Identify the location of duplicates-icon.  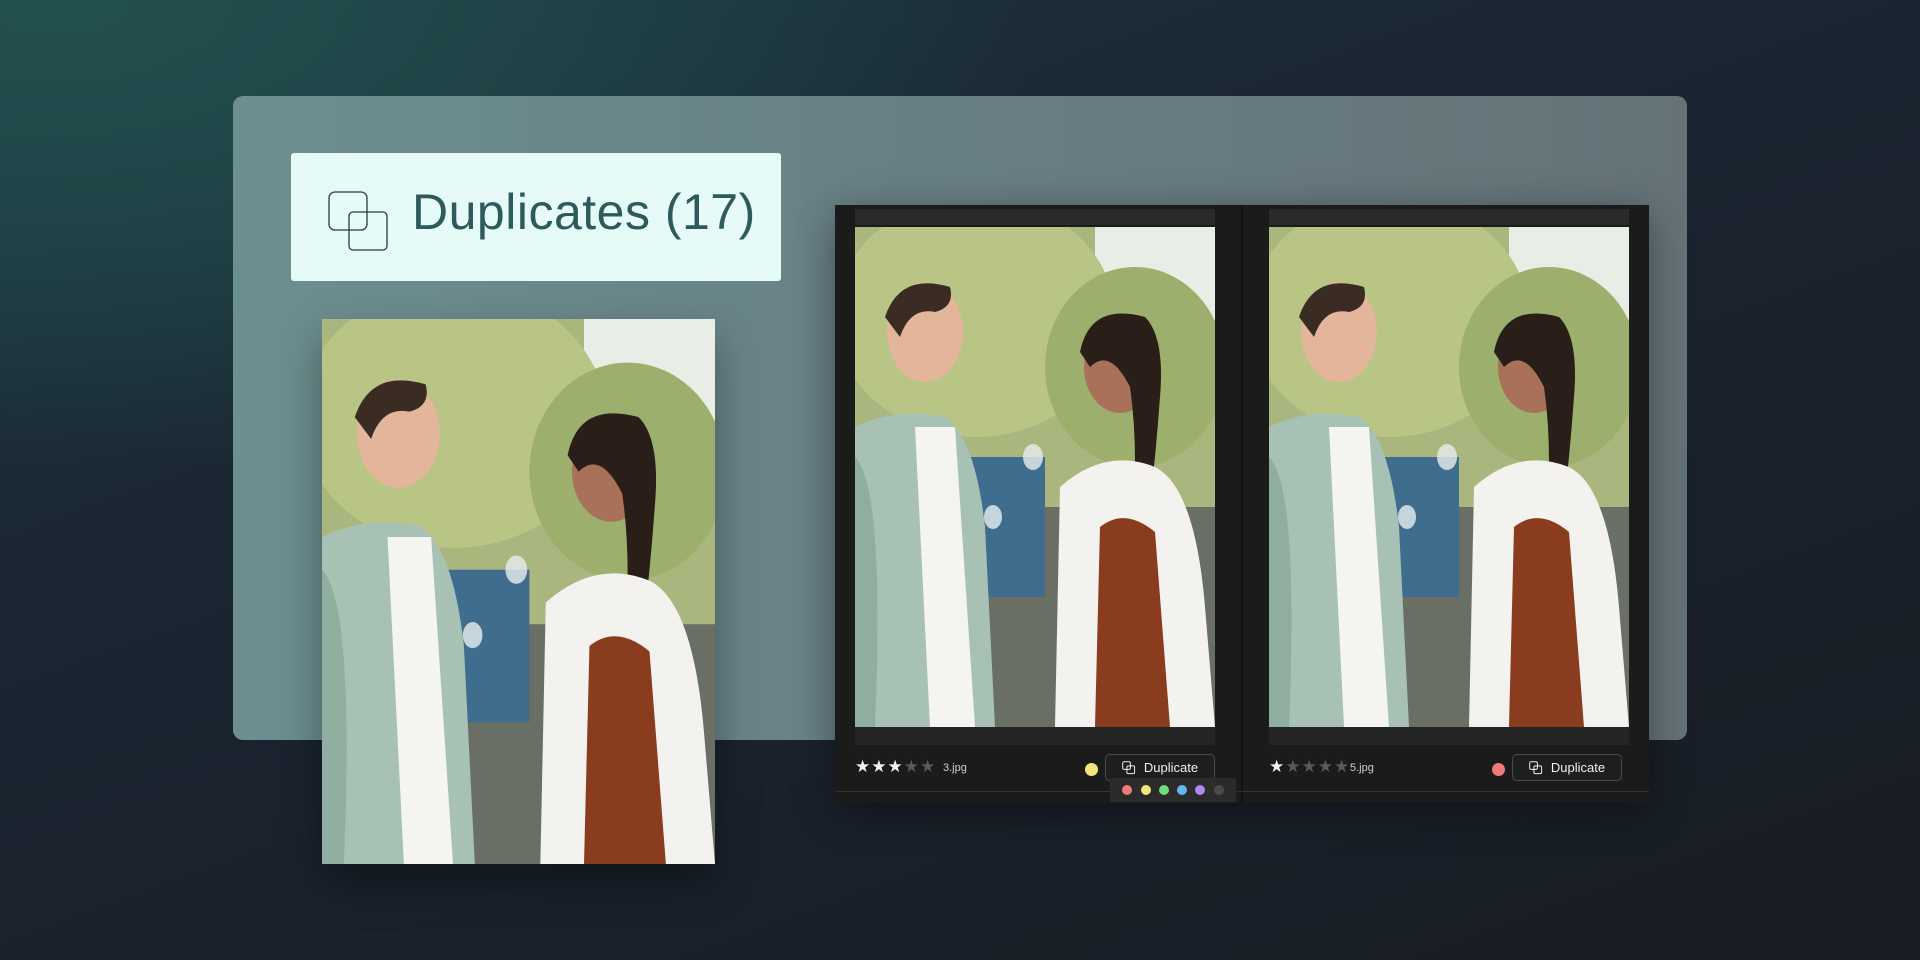
(358, 221).